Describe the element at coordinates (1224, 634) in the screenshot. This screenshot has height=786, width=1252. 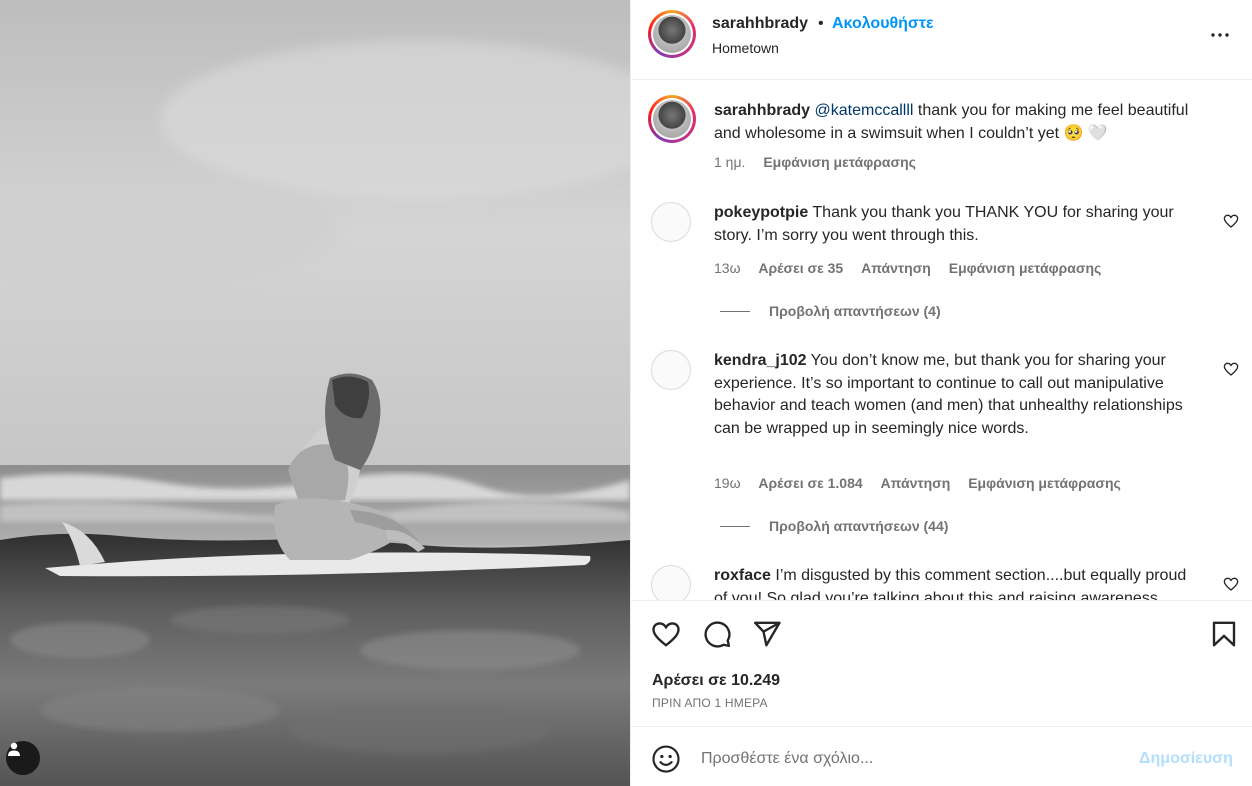
I see `bookmark-icon` at that location.